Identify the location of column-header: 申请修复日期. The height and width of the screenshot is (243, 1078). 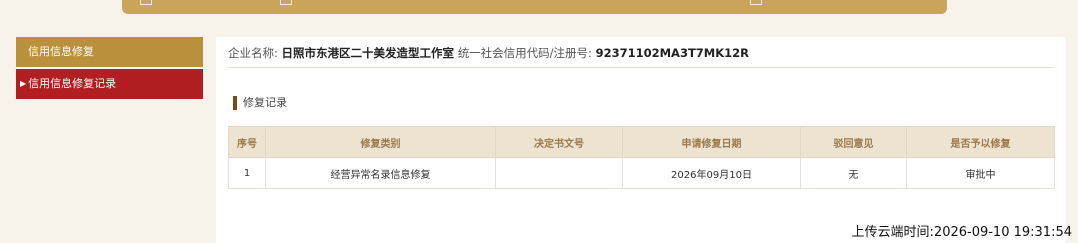
(711, 142).